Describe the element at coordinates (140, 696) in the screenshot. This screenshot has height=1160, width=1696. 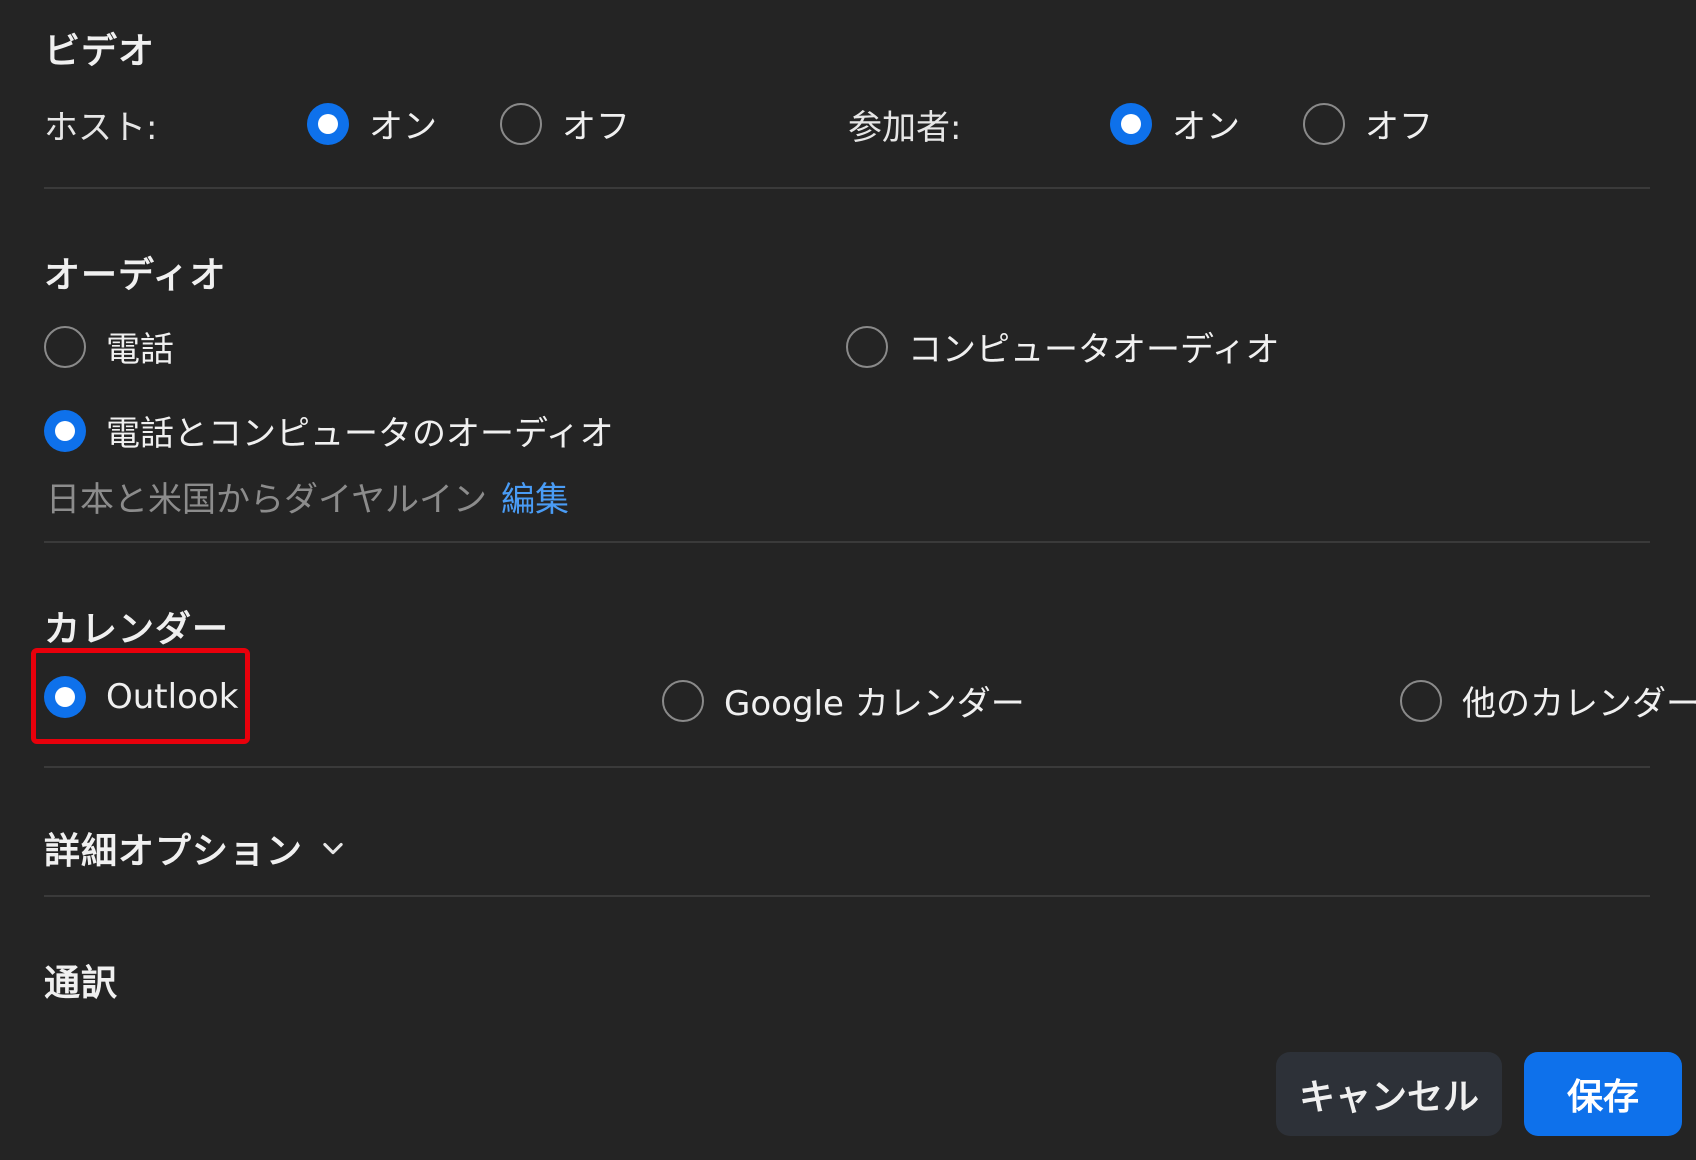
I see `highlight-box` at that location.